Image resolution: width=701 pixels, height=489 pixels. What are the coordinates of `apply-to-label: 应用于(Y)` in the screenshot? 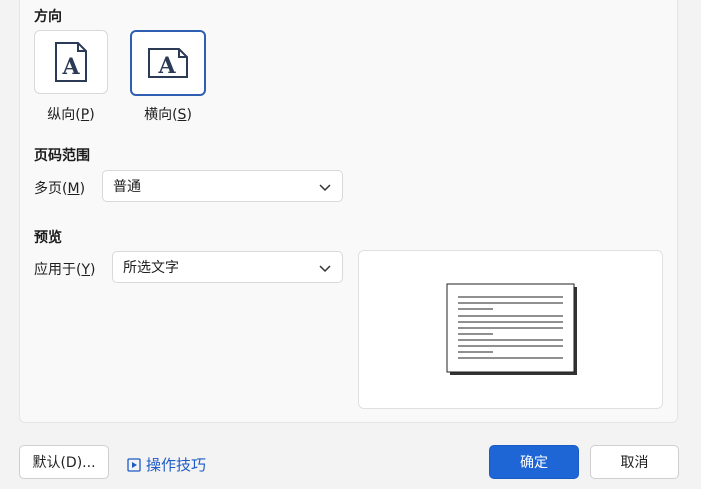 It's located at (65, 270).